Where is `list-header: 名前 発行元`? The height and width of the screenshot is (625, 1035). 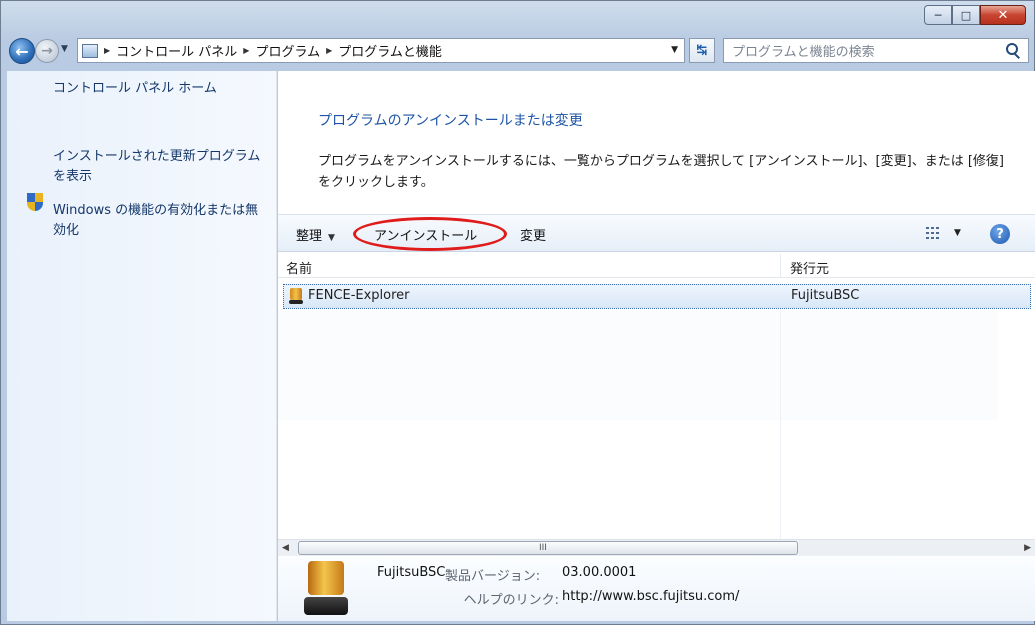 list-header: 名前 発行元 is located at coordinates (656, 266).